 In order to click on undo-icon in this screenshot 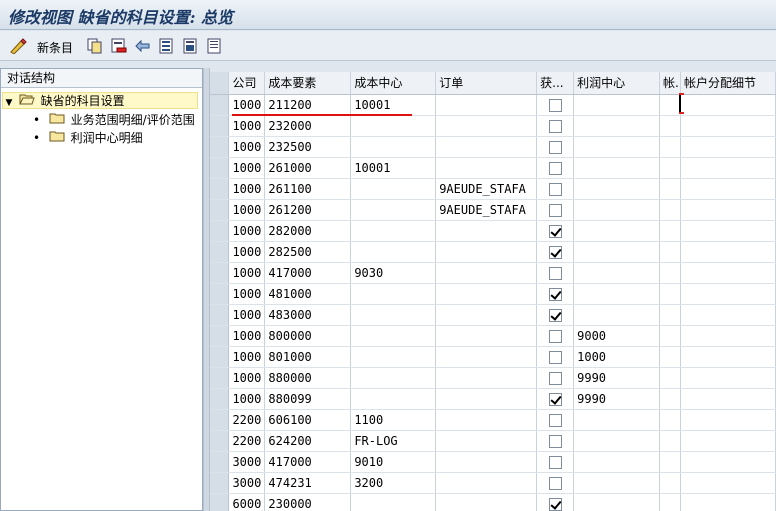, I will do `click(143, 46)`.